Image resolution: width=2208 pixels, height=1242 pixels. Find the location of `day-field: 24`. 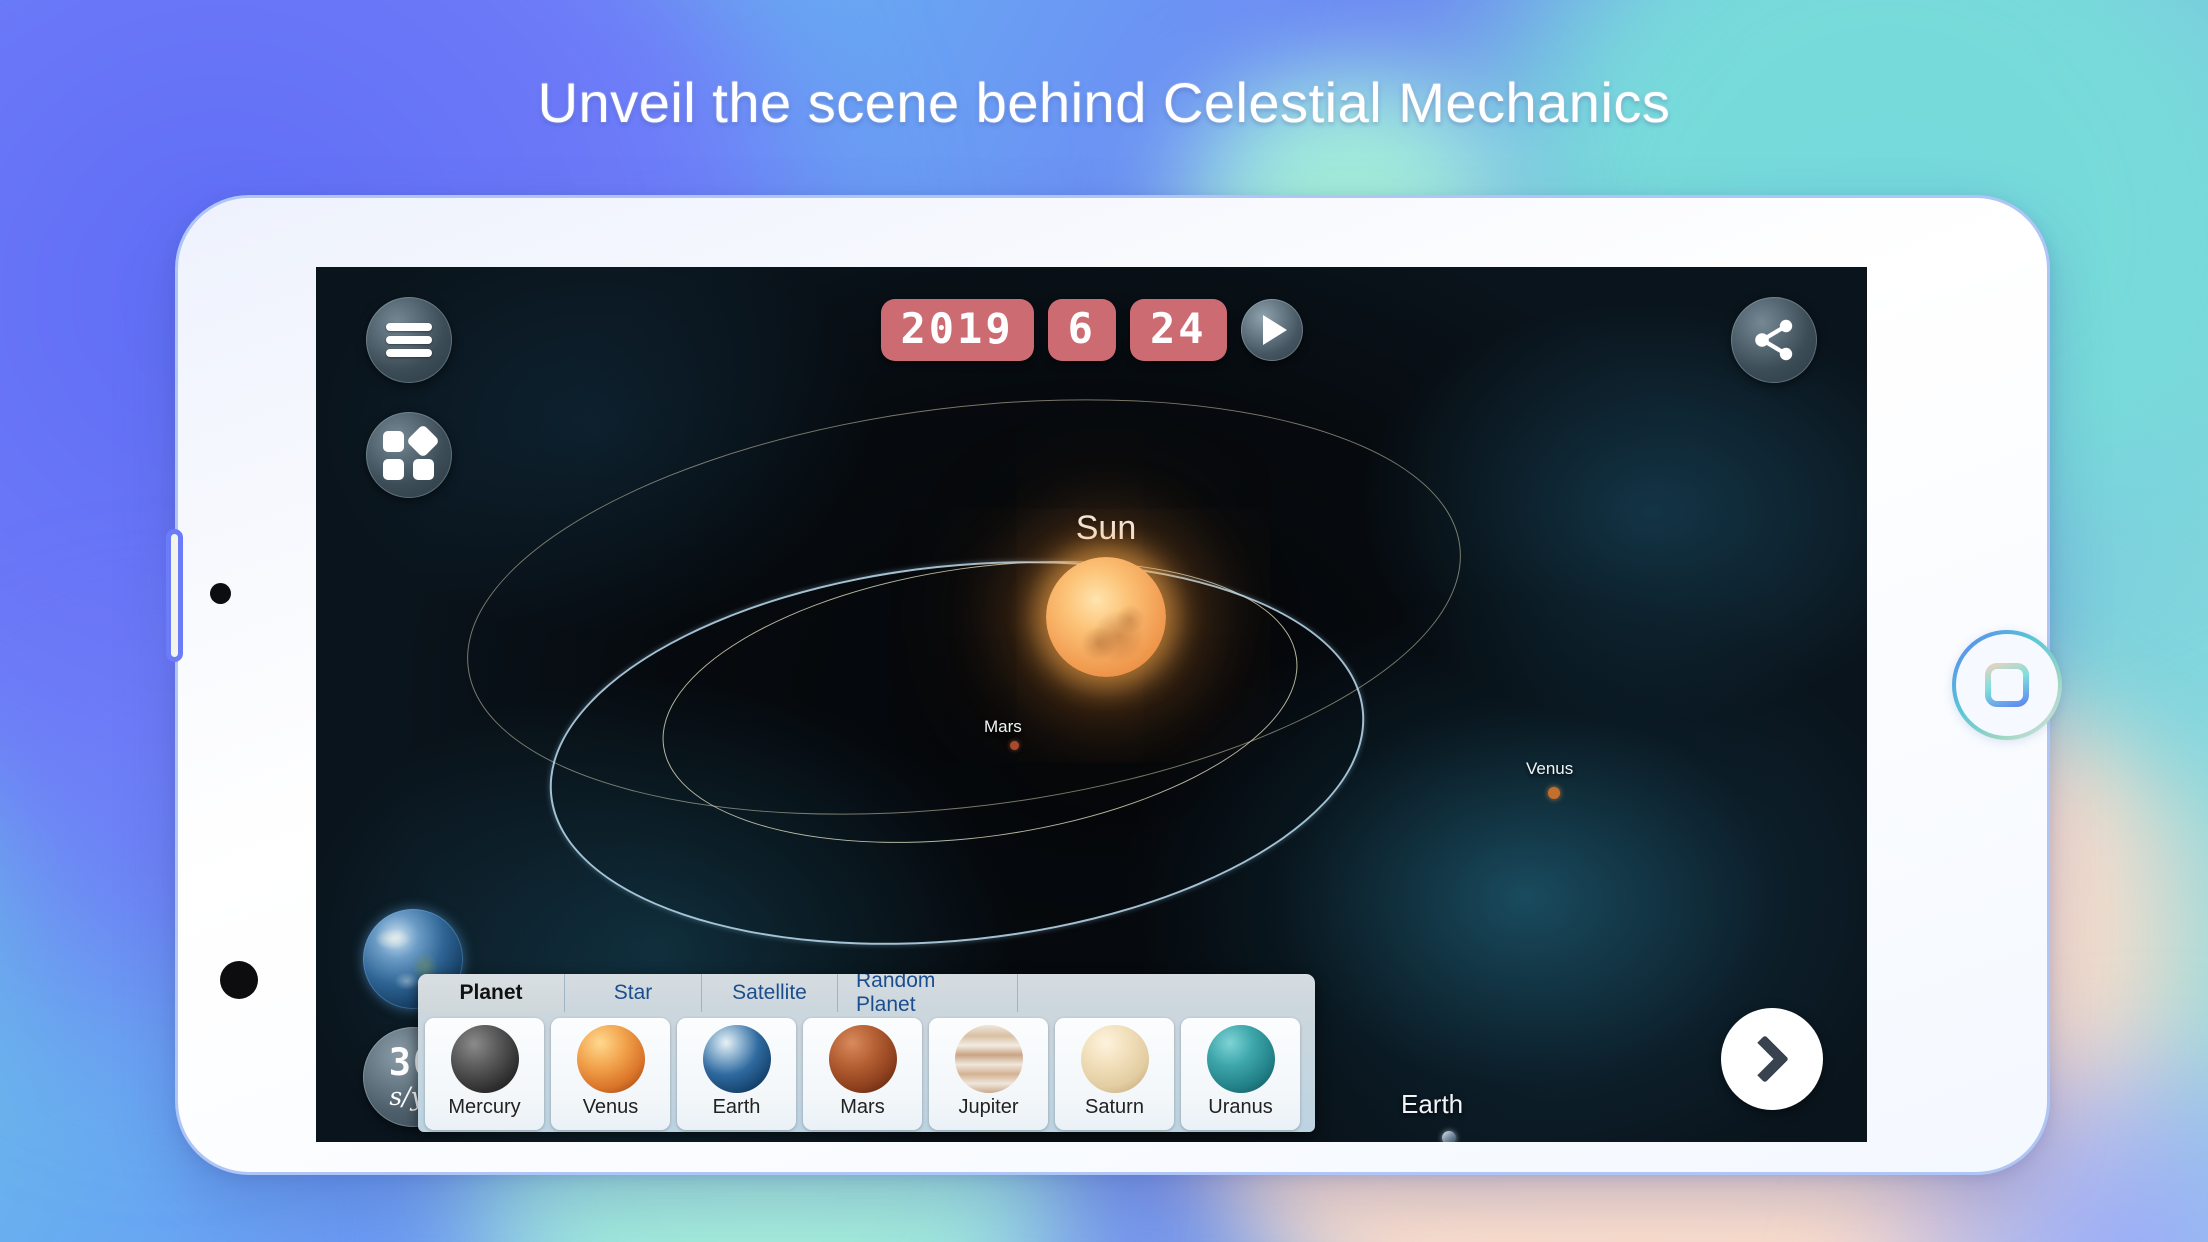

day-field: 24 is located at coordinates (1178, 330).